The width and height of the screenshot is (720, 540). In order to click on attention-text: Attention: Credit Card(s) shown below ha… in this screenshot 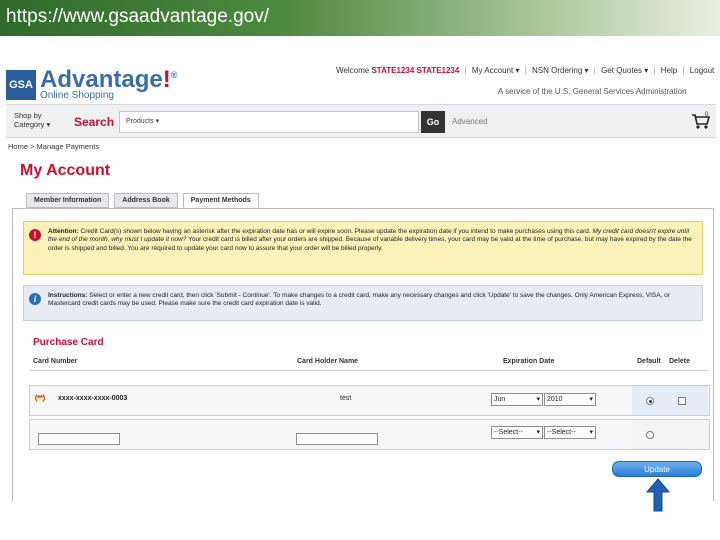, I will do `click(372, 240)`.